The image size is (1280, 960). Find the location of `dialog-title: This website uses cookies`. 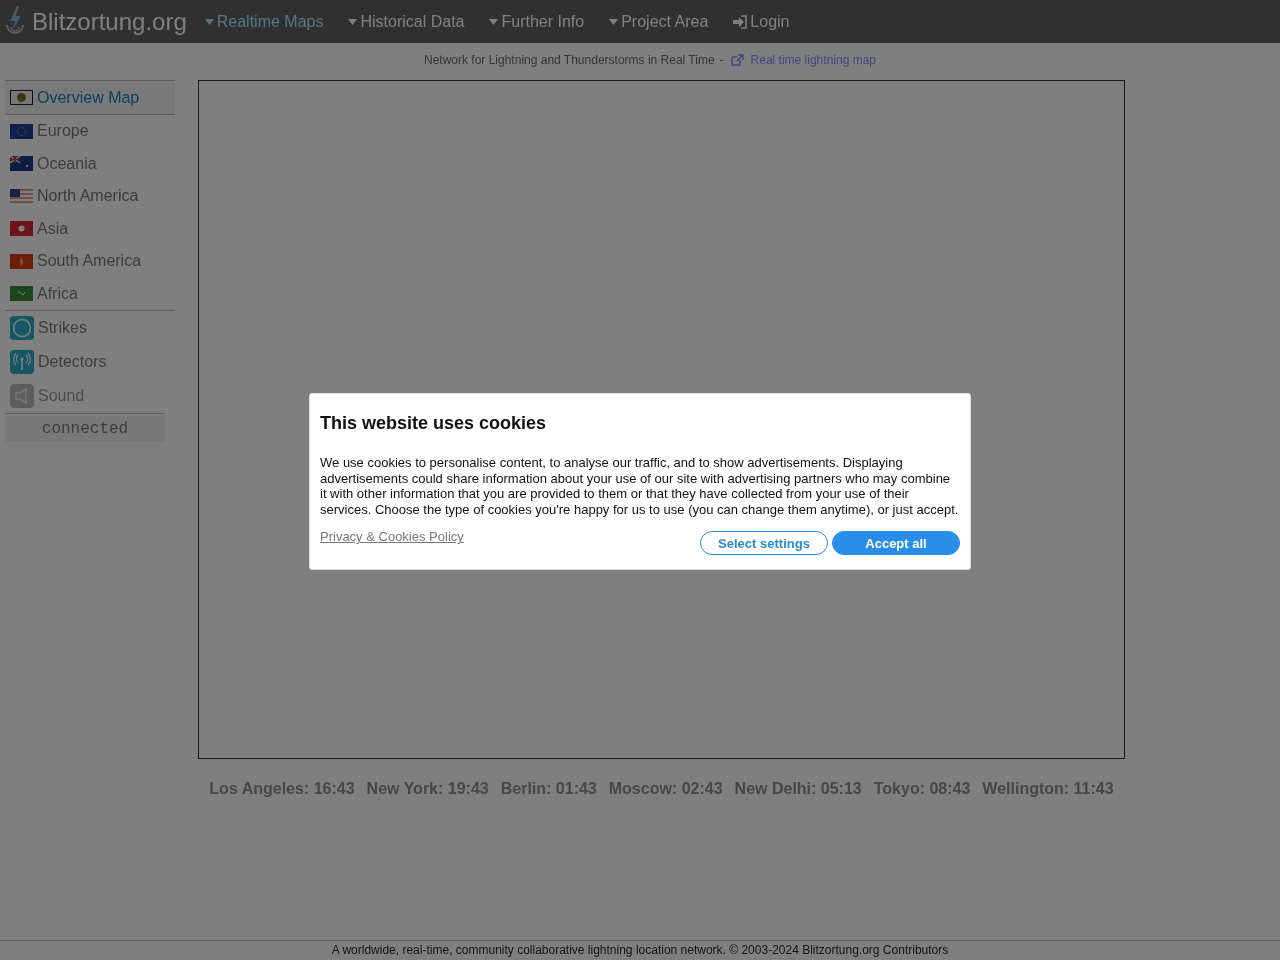

dialog-title: This website uses cookies is located at coordinates (434, 423).